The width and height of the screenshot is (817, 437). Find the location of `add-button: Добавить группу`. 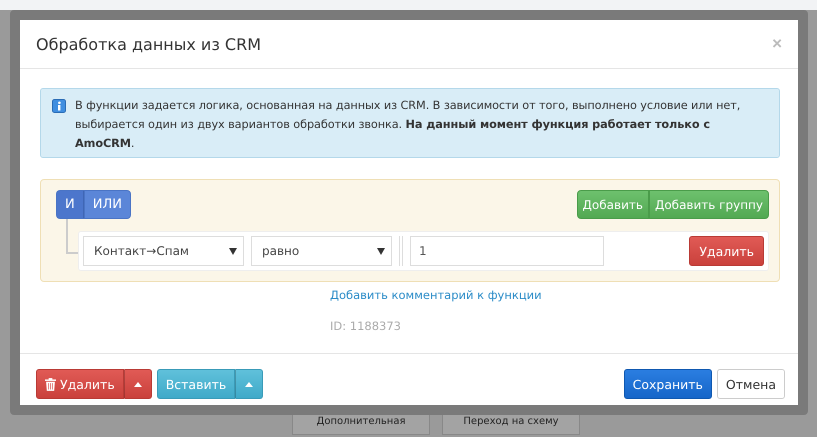

add-button: Добавить группу is located at coordinates (708, 204).